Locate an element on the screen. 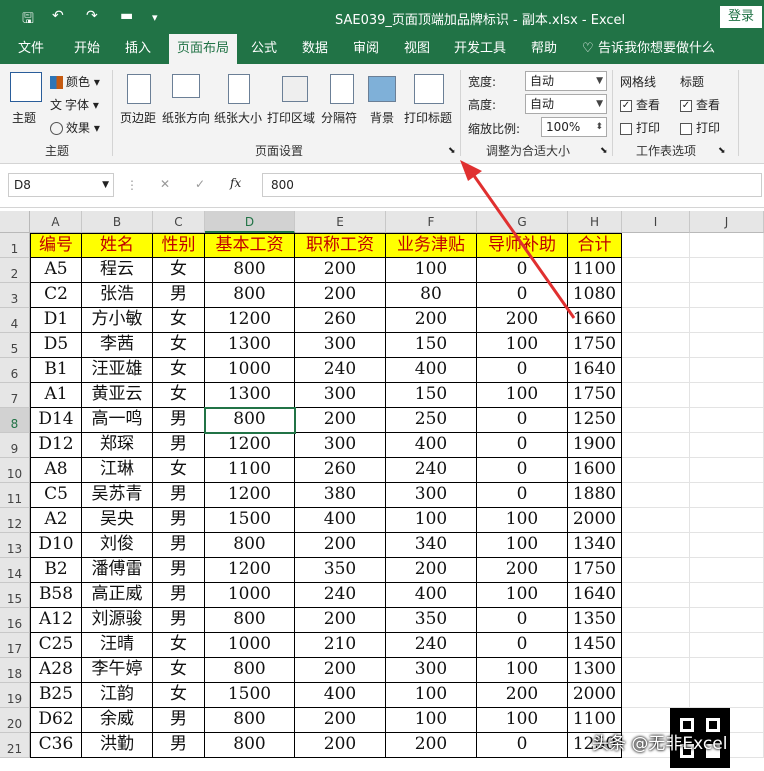 Image resolution: width=764 pixels, height=771 pixels. tab-review: 审阅 is located at coordinates (366, 49).